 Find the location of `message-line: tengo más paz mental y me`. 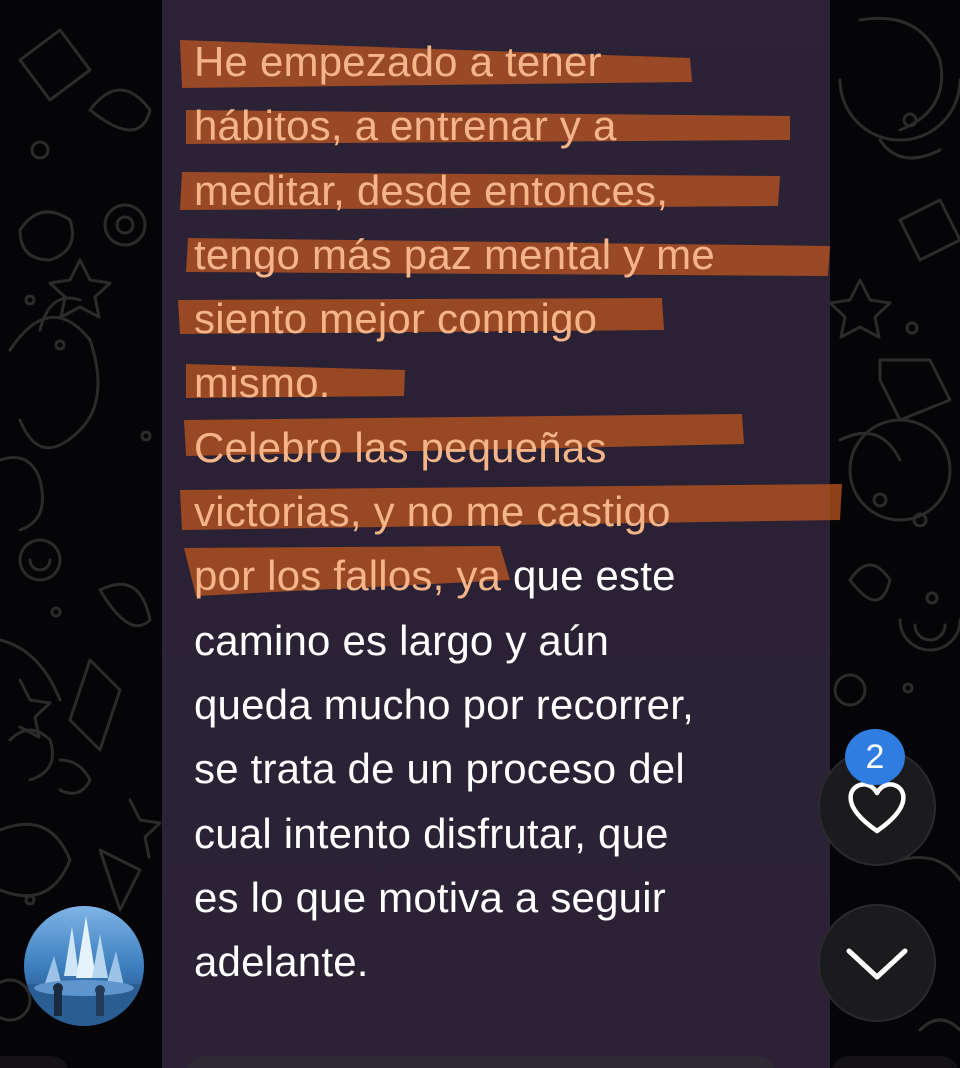

message-line: tengo más paz mental y me is located at coordinates (454, 254).